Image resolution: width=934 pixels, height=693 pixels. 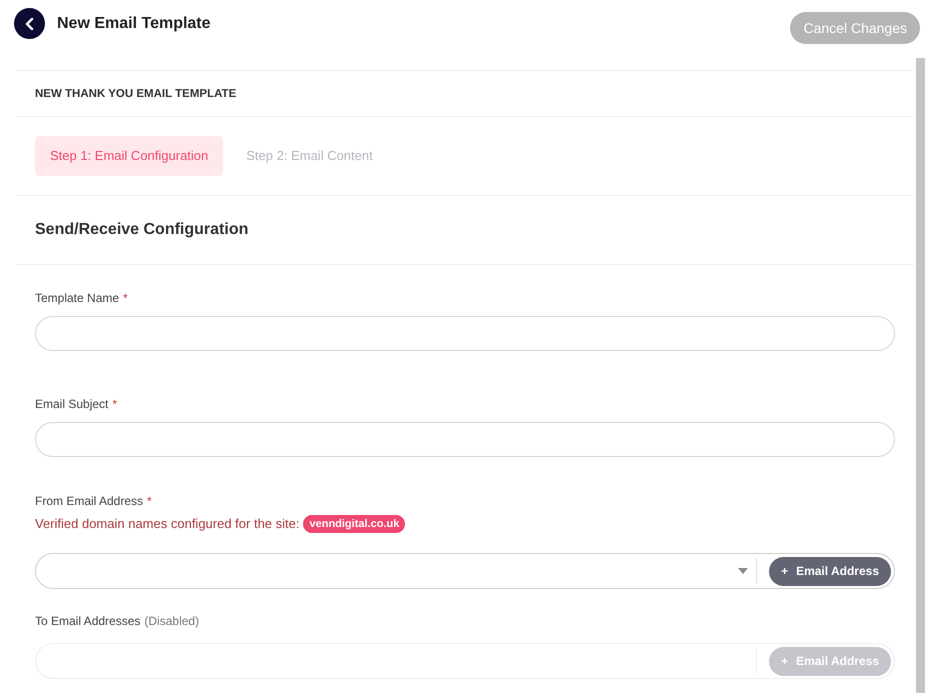 What do you see at coordinates (129, 156) in the screenshot?
I see `step-tab: Step 1: Email Configuration` at bounding box center [129, 156].